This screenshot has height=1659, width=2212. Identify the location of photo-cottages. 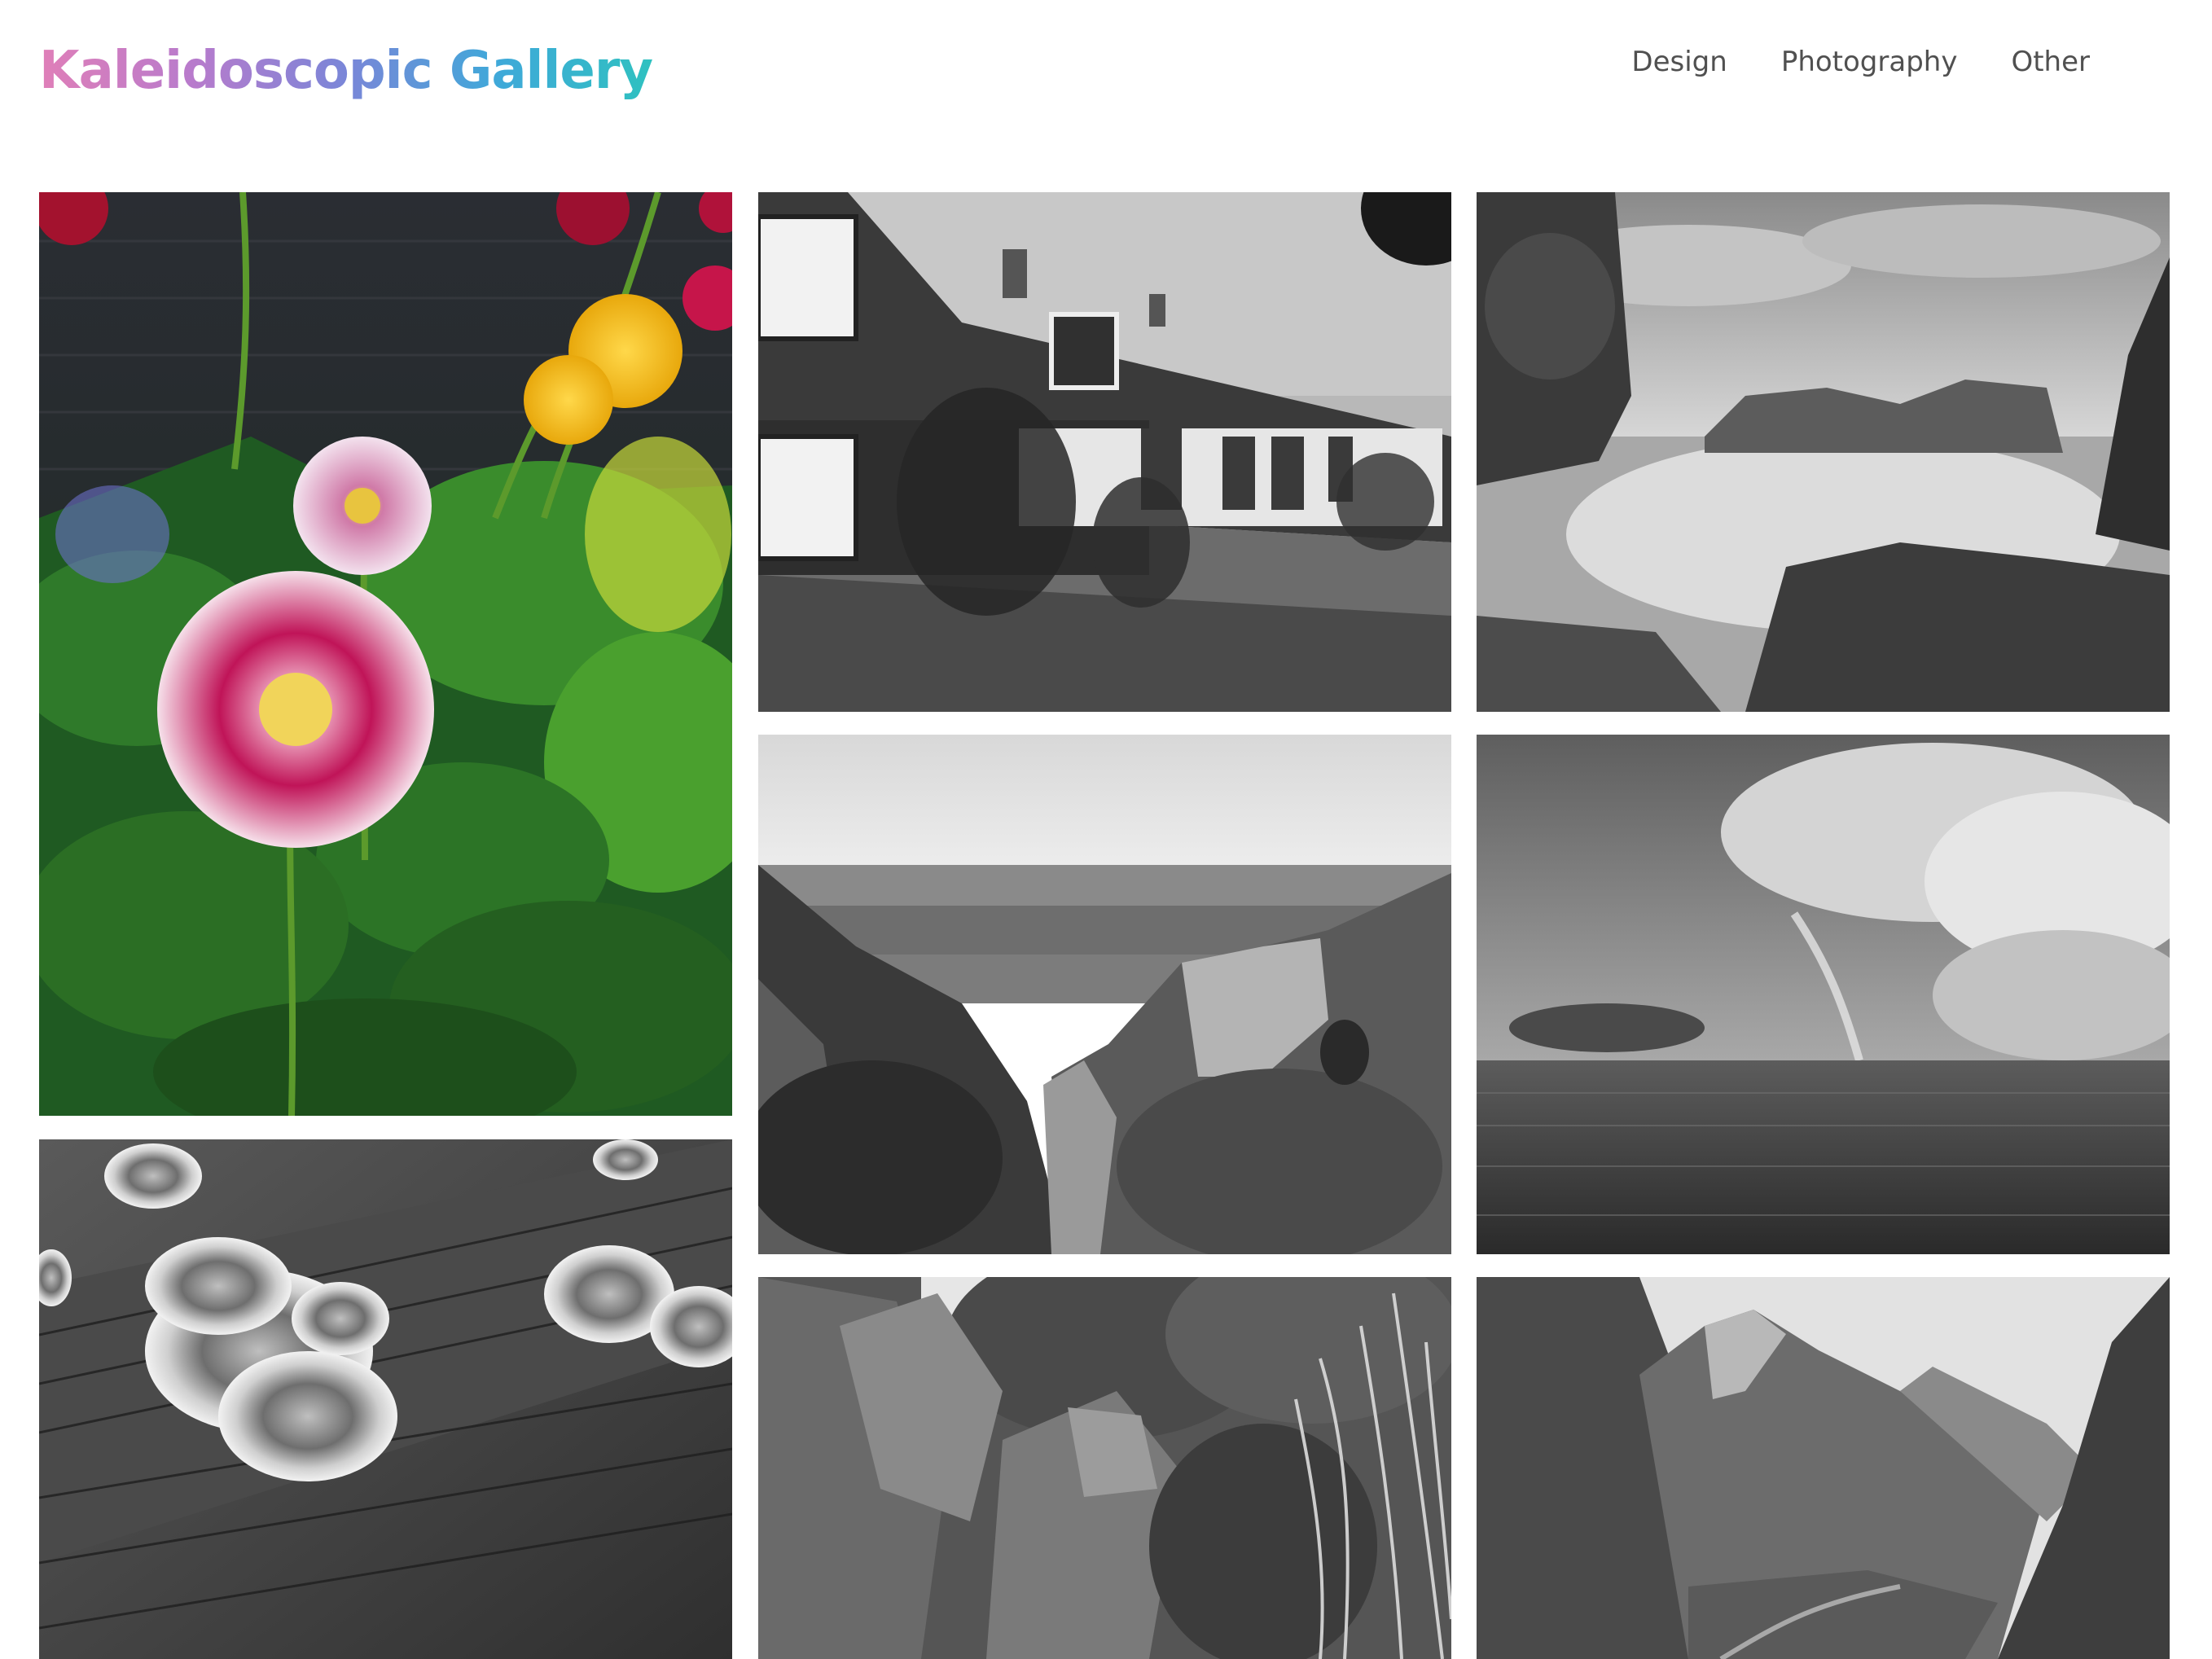
(1105, 452).